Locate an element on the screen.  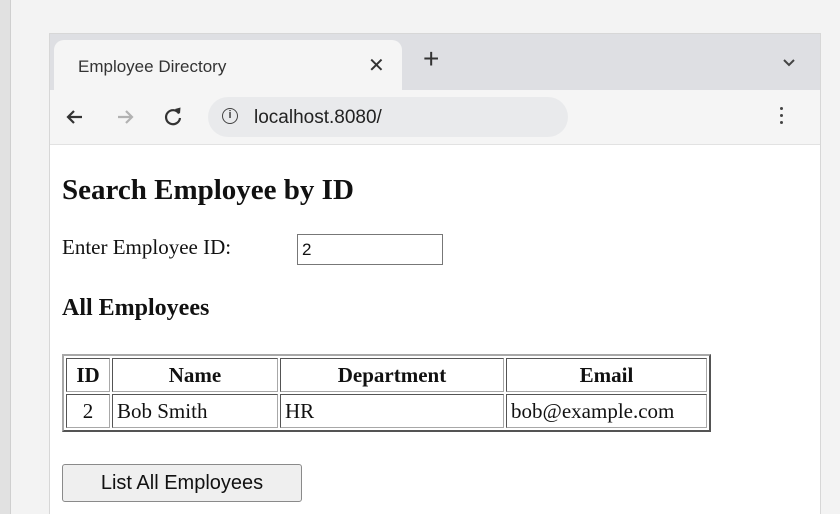
cell-name: Bob Smith is located at coordinates (195, 411).